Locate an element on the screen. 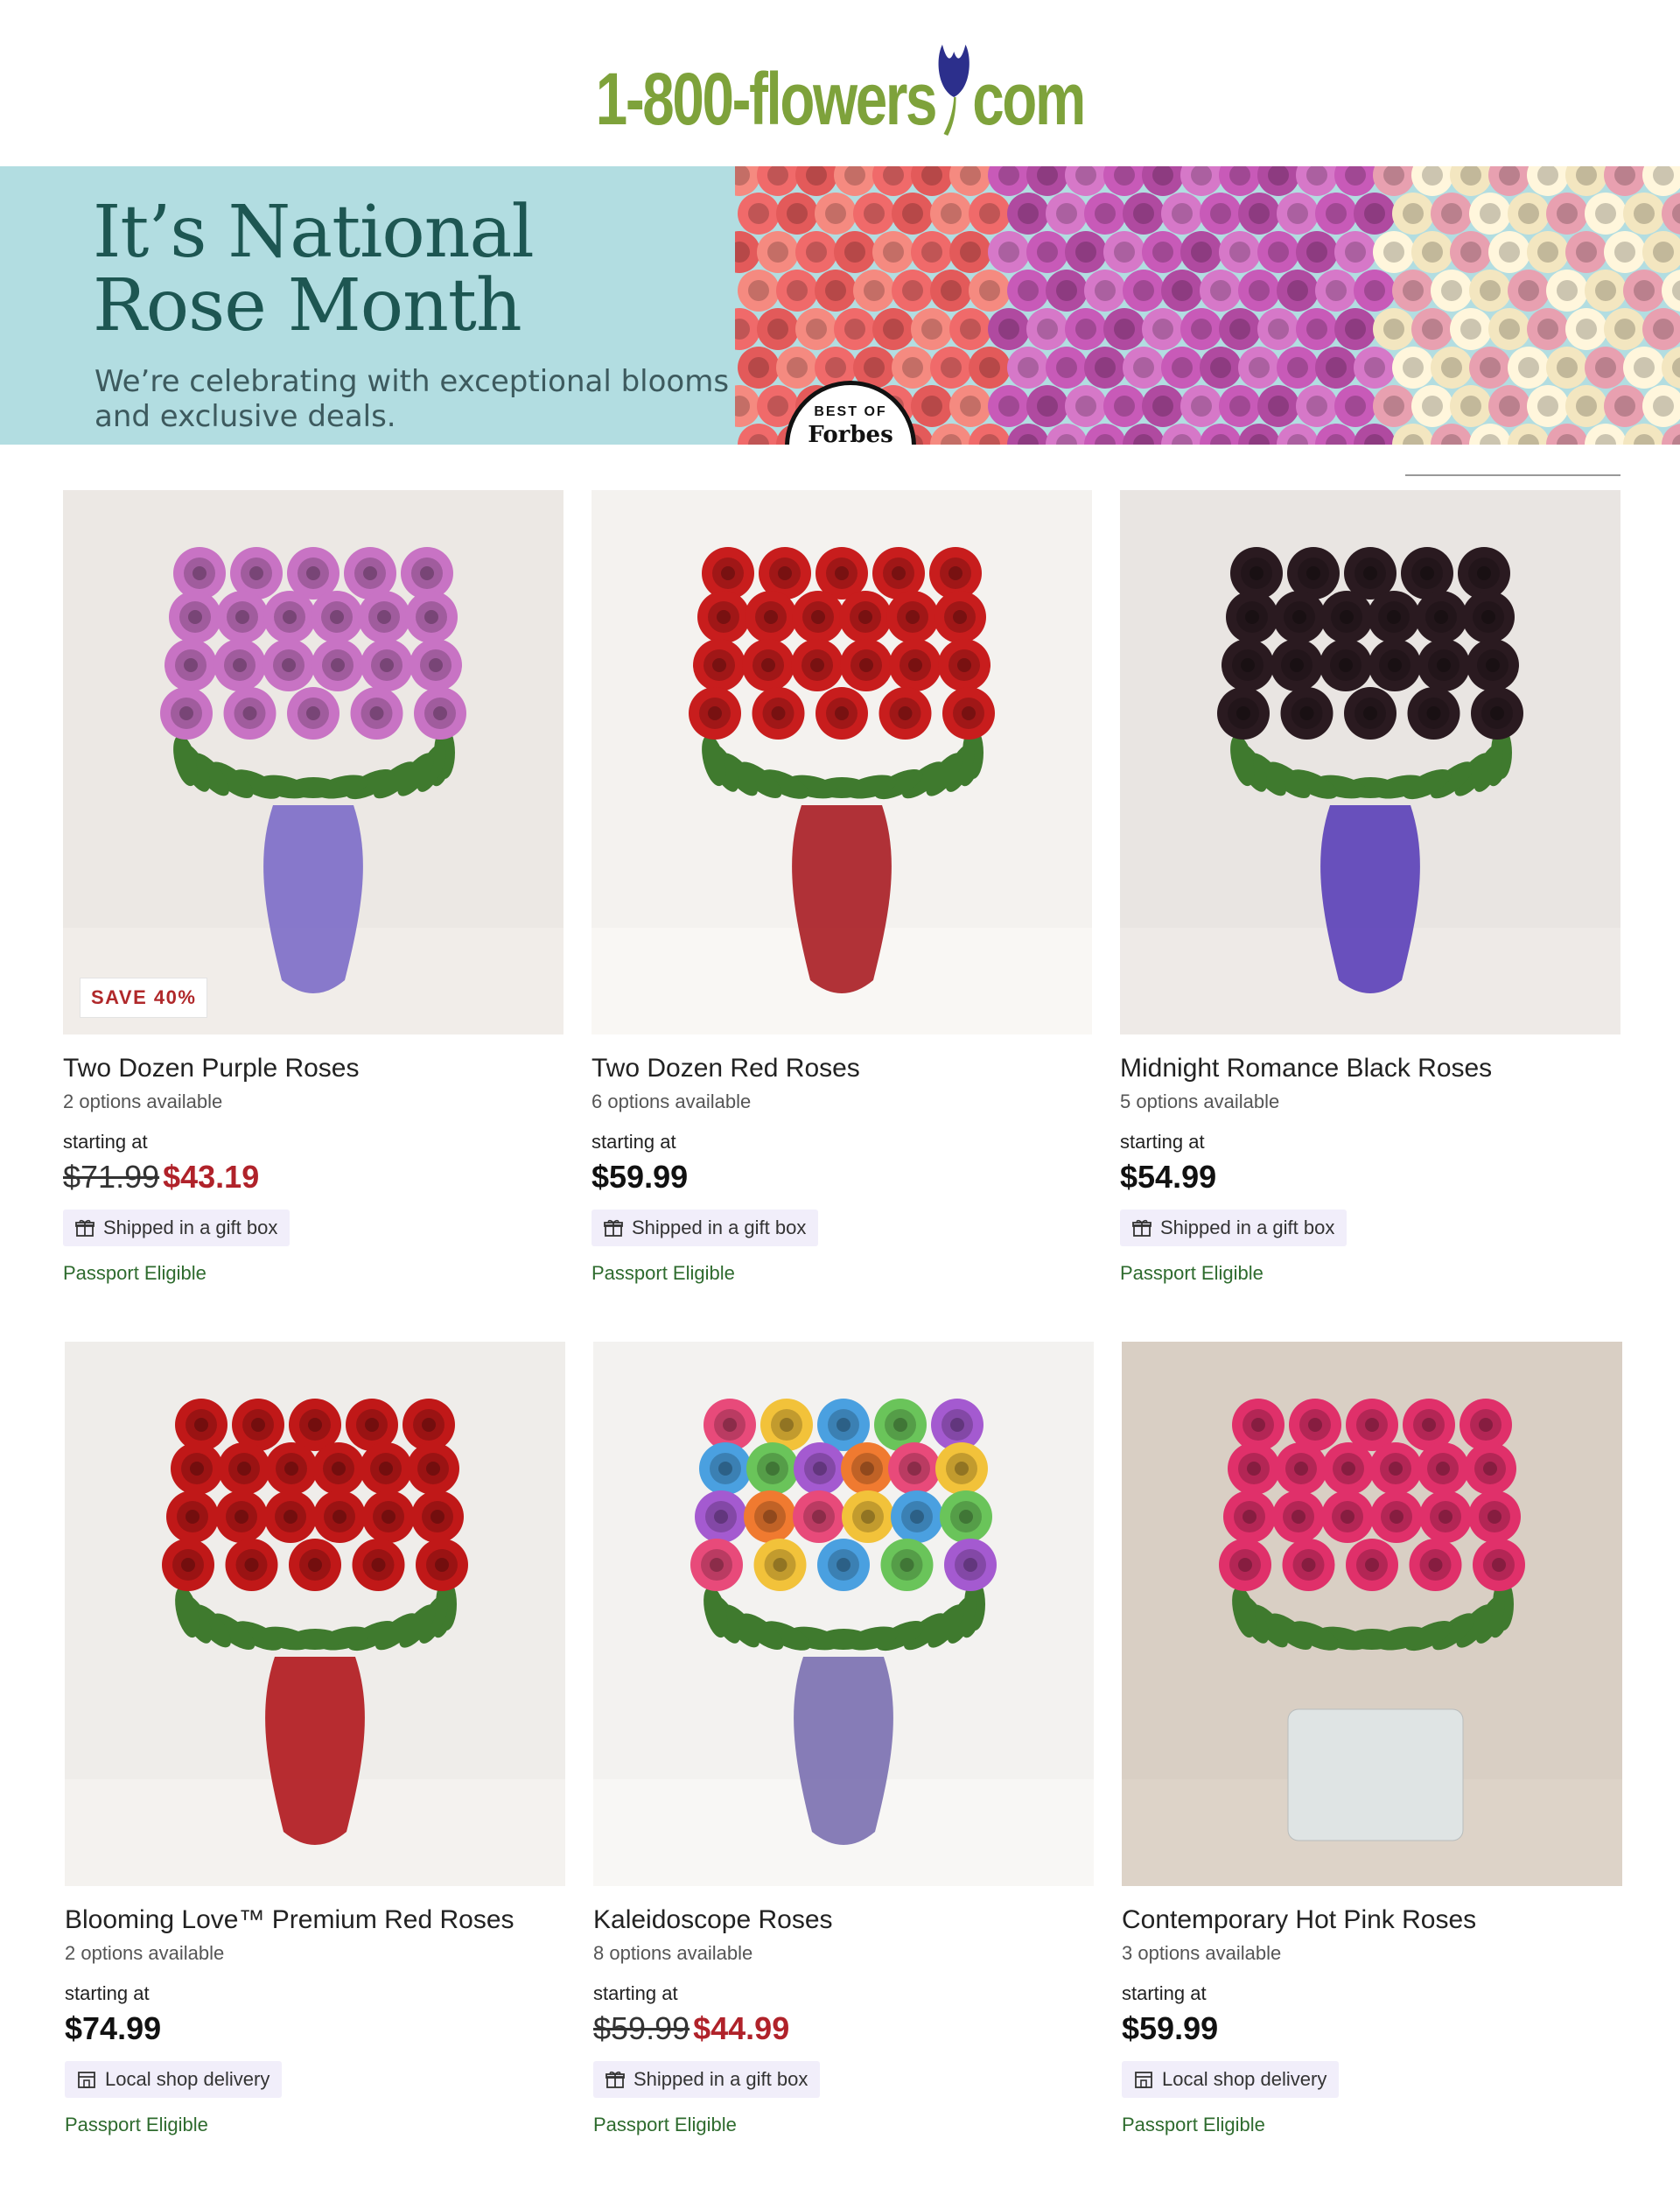 Image resolution: width=1680 pixels, height=2209 pixels. price: $59.99 is located at coordinates (1372, 2028).